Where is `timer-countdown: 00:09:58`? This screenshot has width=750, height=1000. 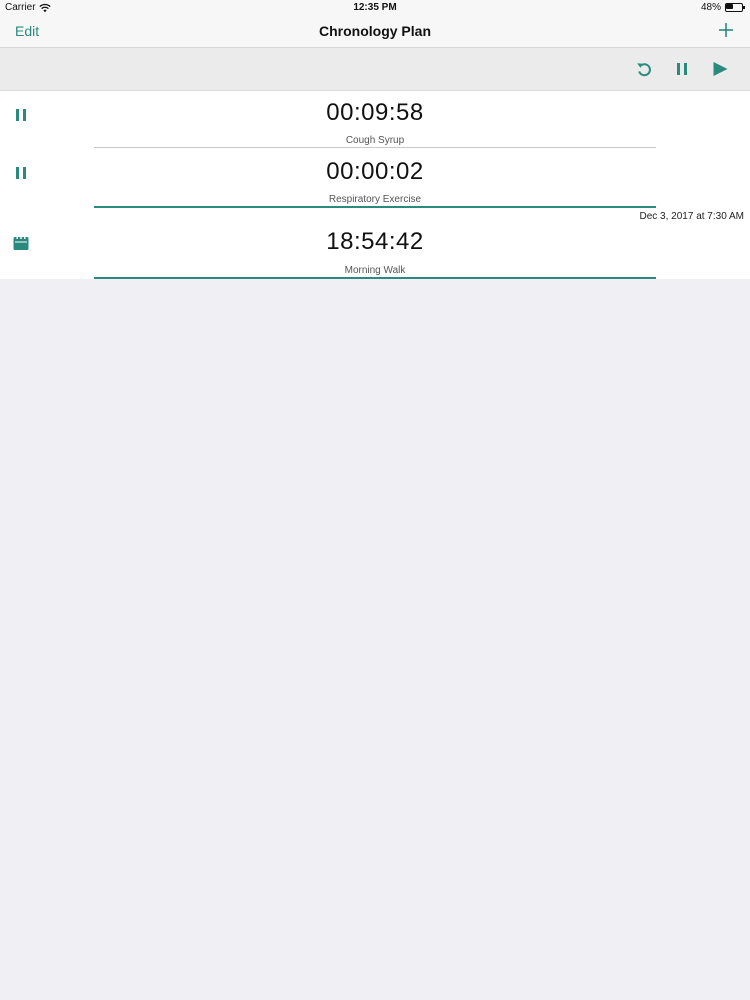
timer-countdown: 00:09:58 is located at coordinates (375, 112).